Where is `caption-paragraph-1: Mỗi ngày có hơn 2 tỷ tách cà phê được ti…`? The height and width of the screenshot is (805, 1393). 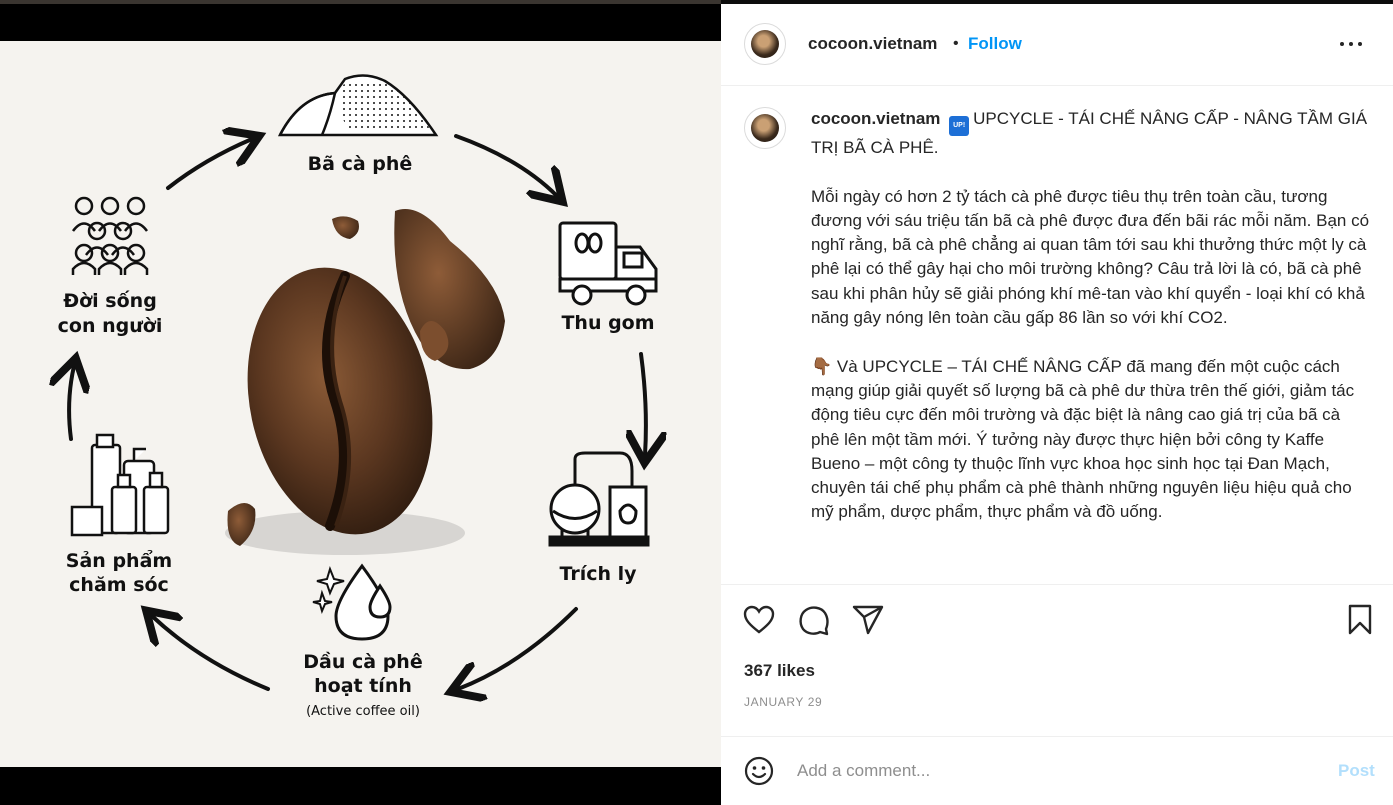
caption-paragraph-1: Mỗi ngày có hơn 2 tỷ tách cà phê được ti… is located at coordinates (1090, 257).